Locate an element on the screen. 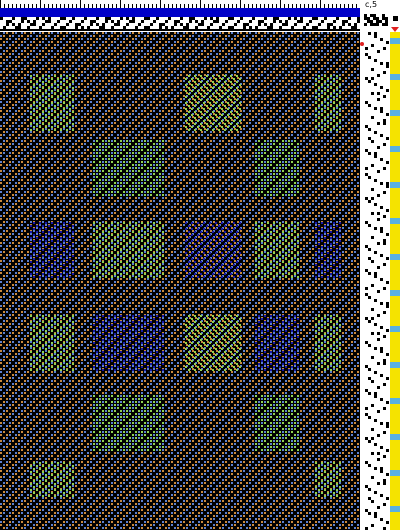 The height and width of the screenshot is (530, 400). tieup-grid is located at coordinates (377, 21).